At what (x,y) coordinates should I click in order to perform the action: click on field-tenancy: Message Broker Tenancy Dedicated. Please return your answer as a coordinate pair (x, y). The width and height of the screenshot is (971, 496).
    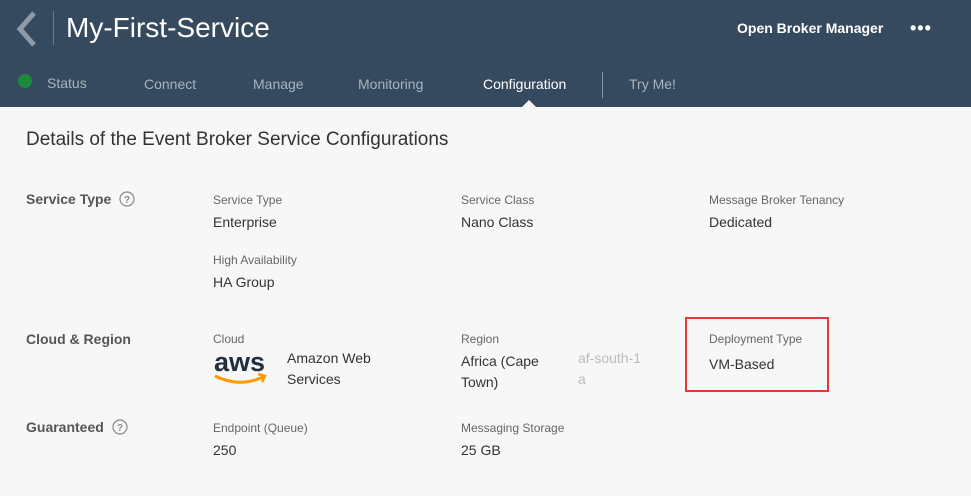
    Looking at the image, I should click on (776, 213).